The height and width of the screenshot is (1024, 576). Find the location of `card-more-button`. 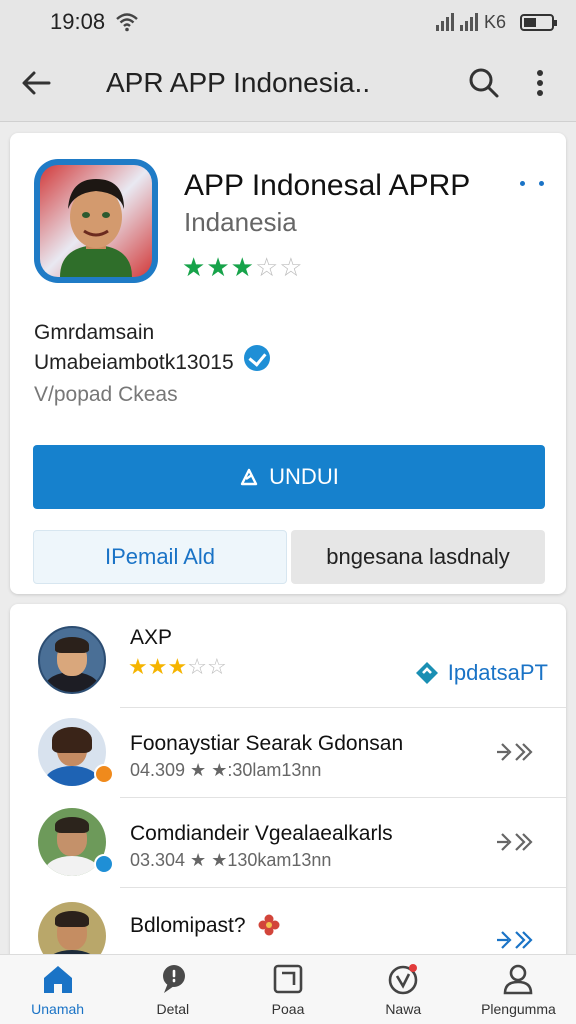

card-more-button is located at coordinates (532, 183).